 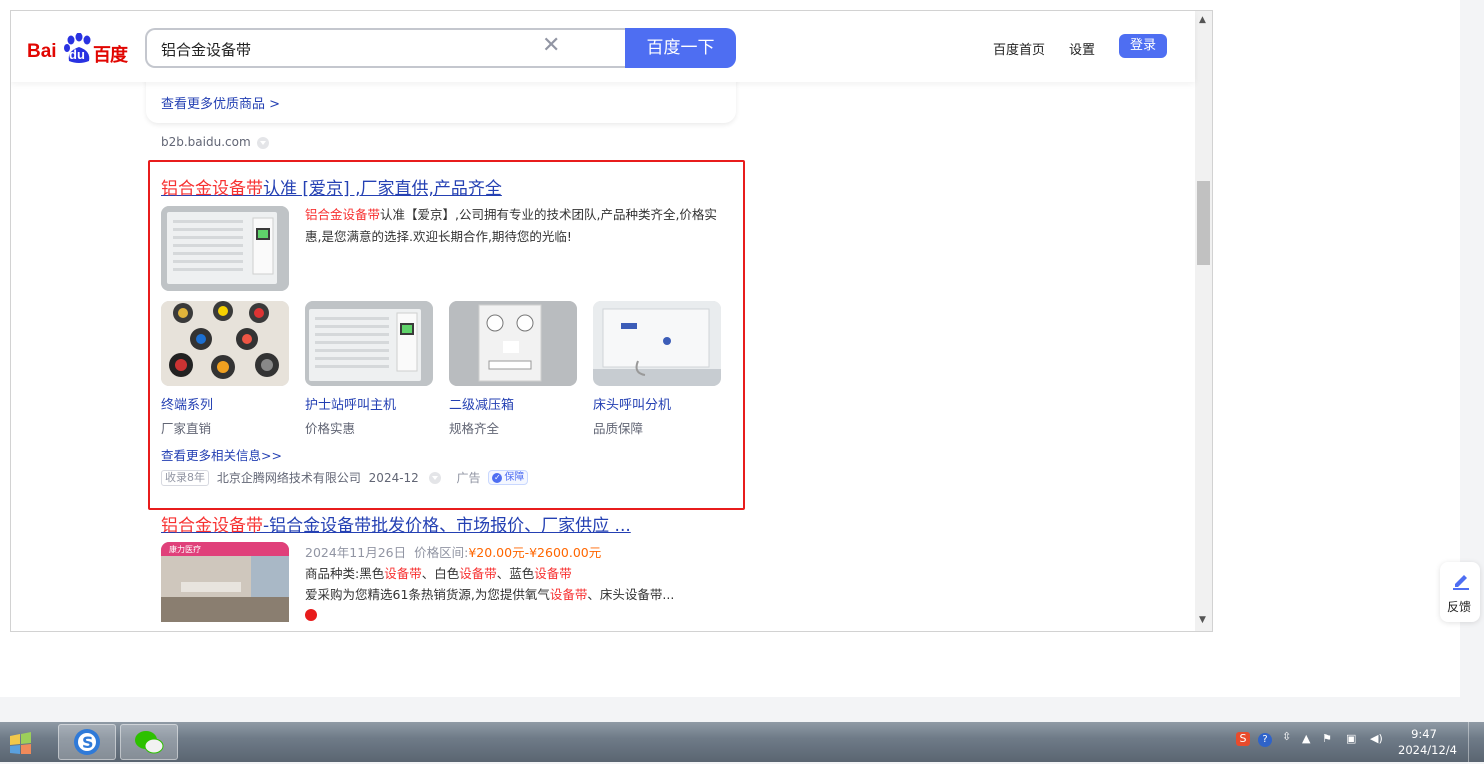 What do you see at coordinates (1243, 739) in the screenshot?
I see `sogou-ime-icon: S` at bounding box center [1243, 739].